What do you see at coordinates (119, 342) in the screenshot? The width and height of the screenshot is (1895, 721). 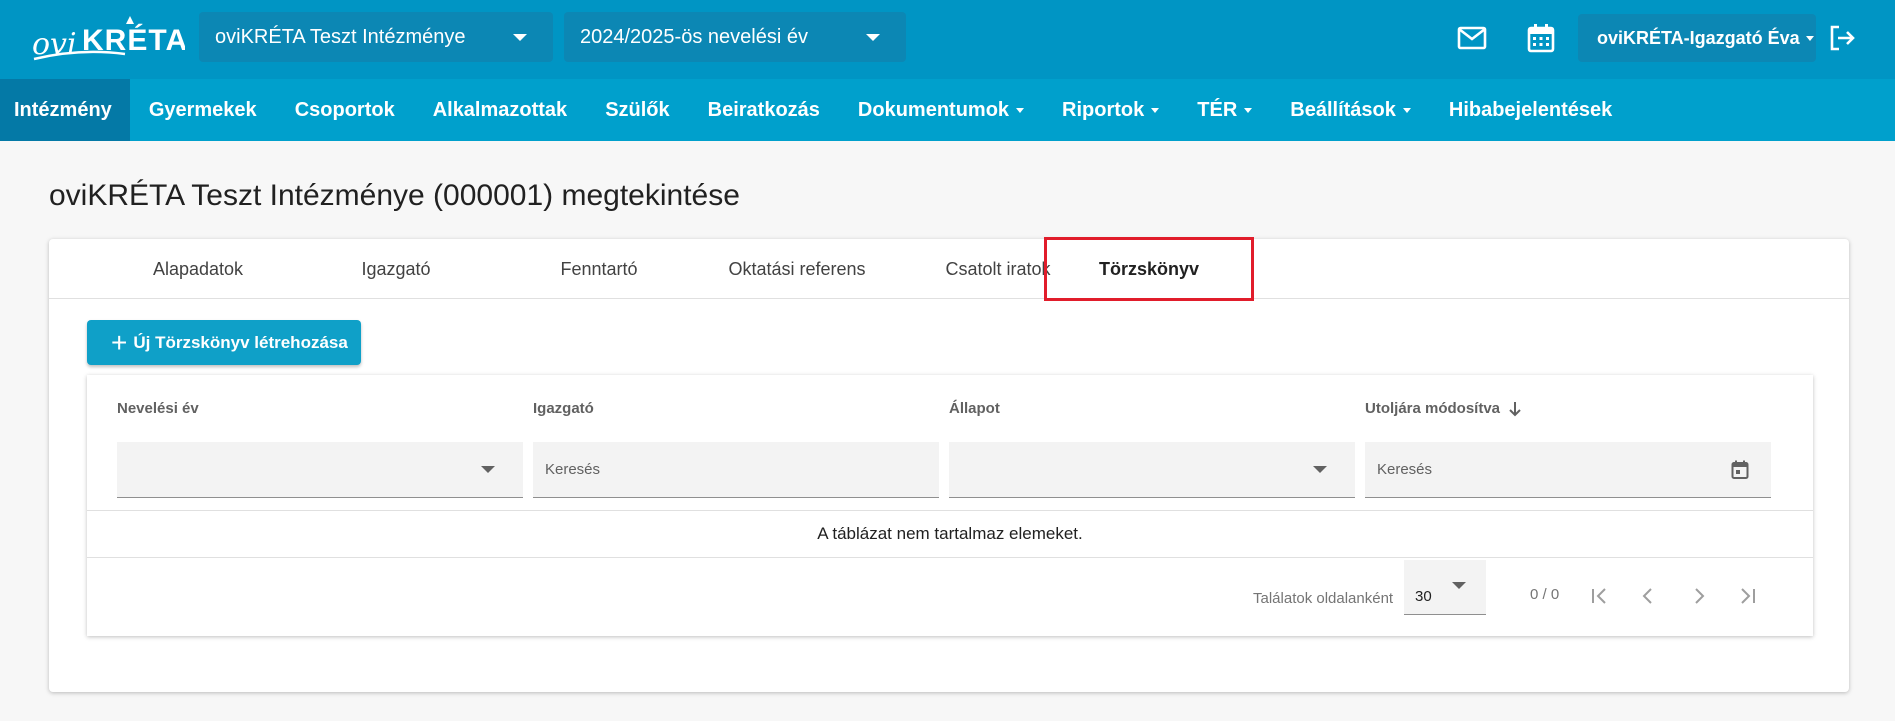 I see `plus-icon: +` at bounding box center [119, 342].